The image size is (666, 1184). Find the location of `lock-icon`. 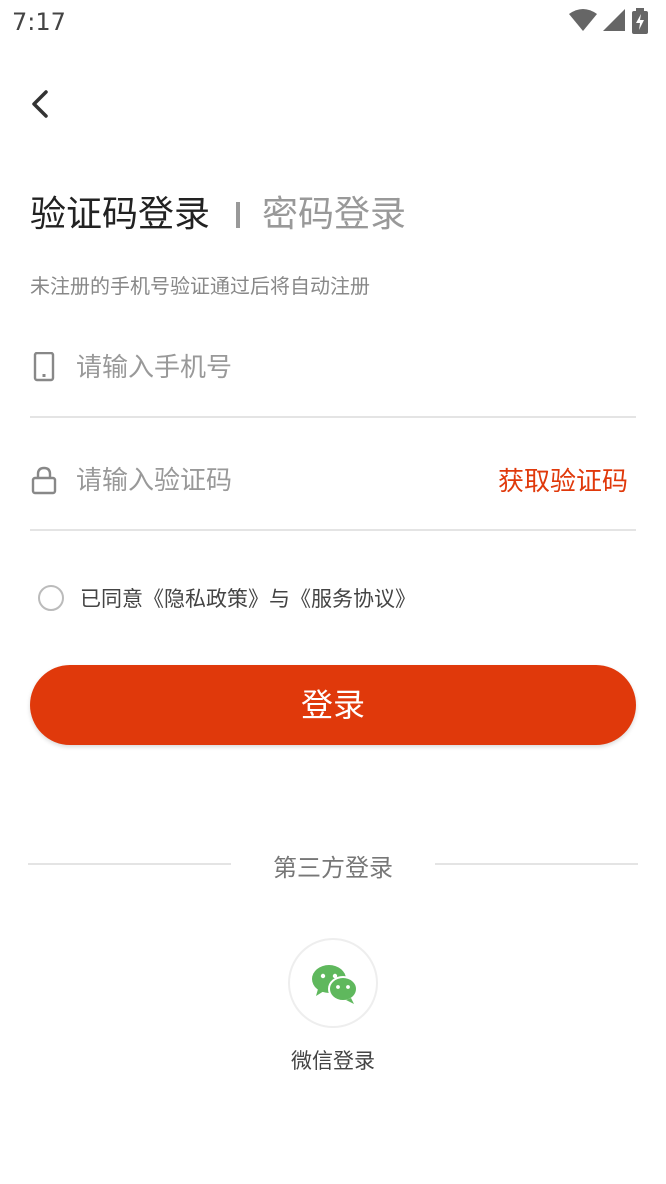

lock-icon is located at coordinates (44, 480).